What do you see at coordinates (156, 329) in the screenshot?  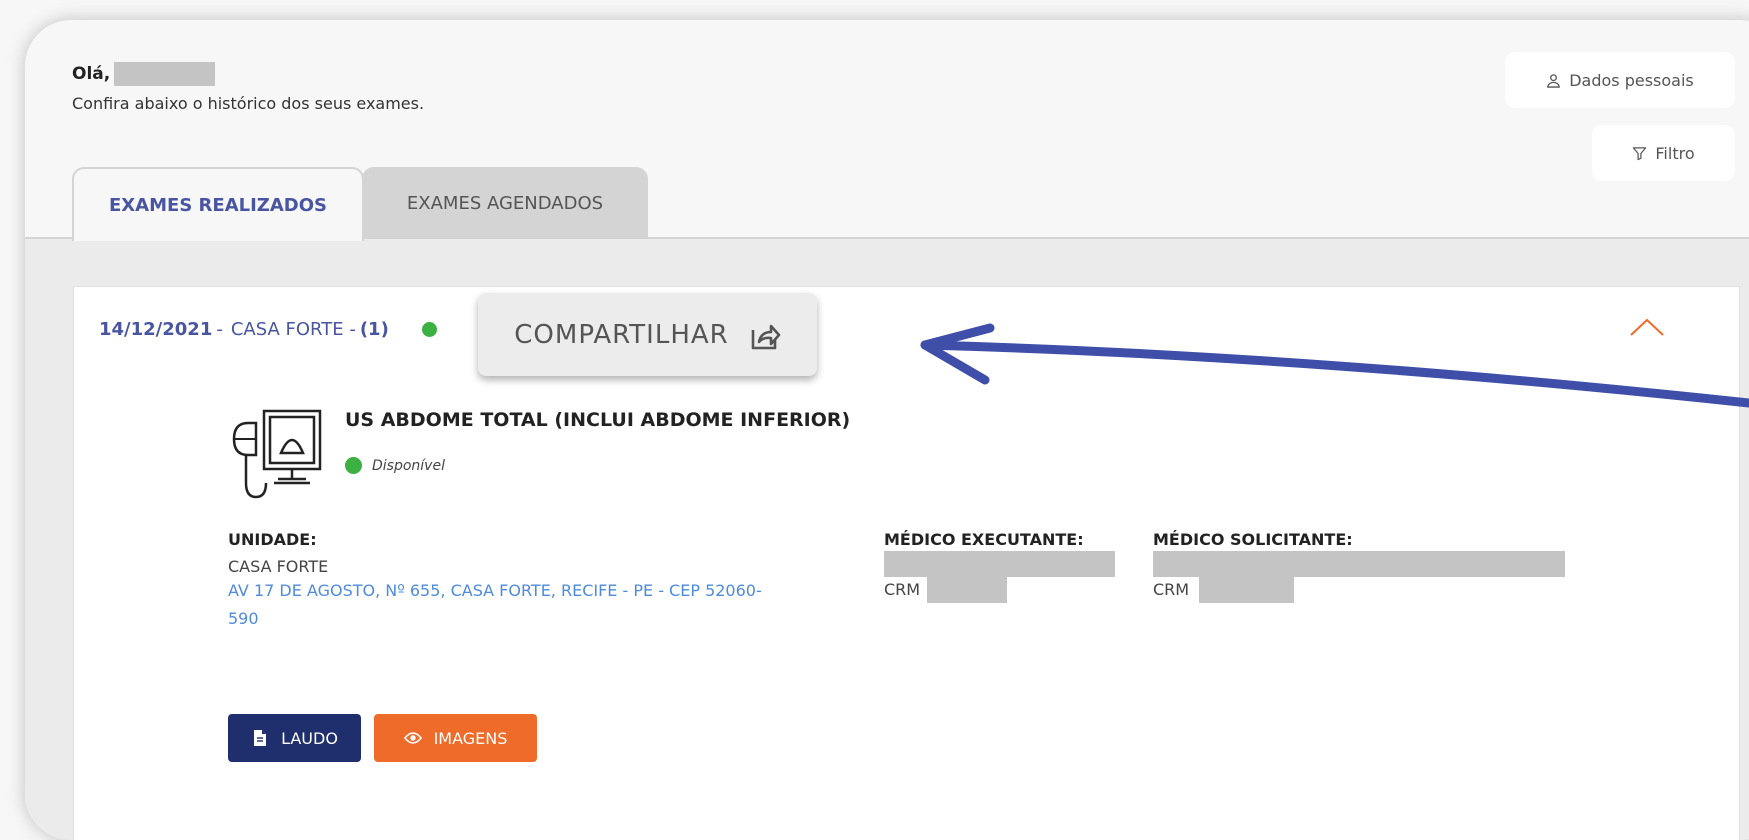 I see `exam-date: 14/12/2021` at bounding box center [156, 329].